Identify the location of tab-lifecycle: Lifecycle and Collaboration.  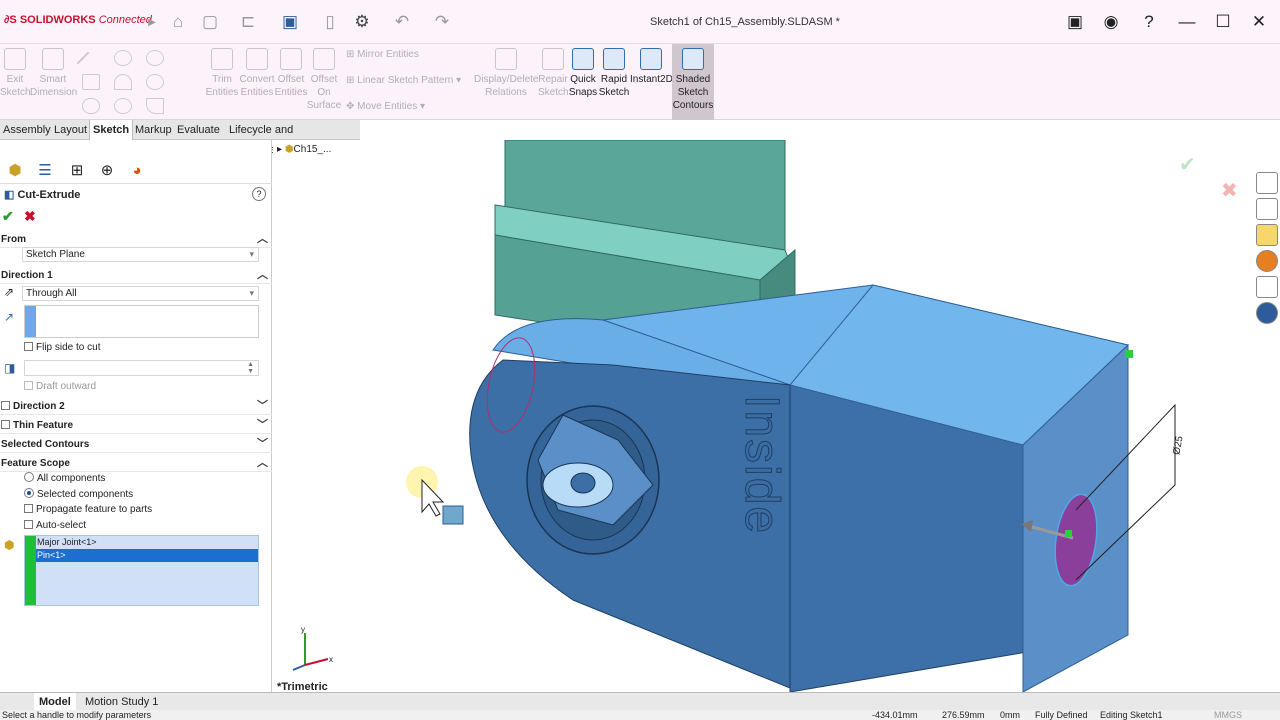
(293, 138).